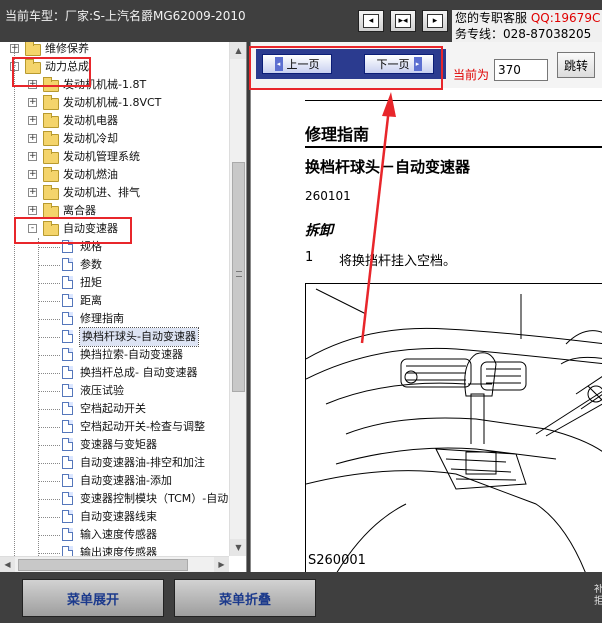 The width and height of the screenshot is (602, 623). What do you see at coordinates (598, 595) in the screenshot?
I see `footer-side-text: 补 拒` at bounding box center [598, 595].